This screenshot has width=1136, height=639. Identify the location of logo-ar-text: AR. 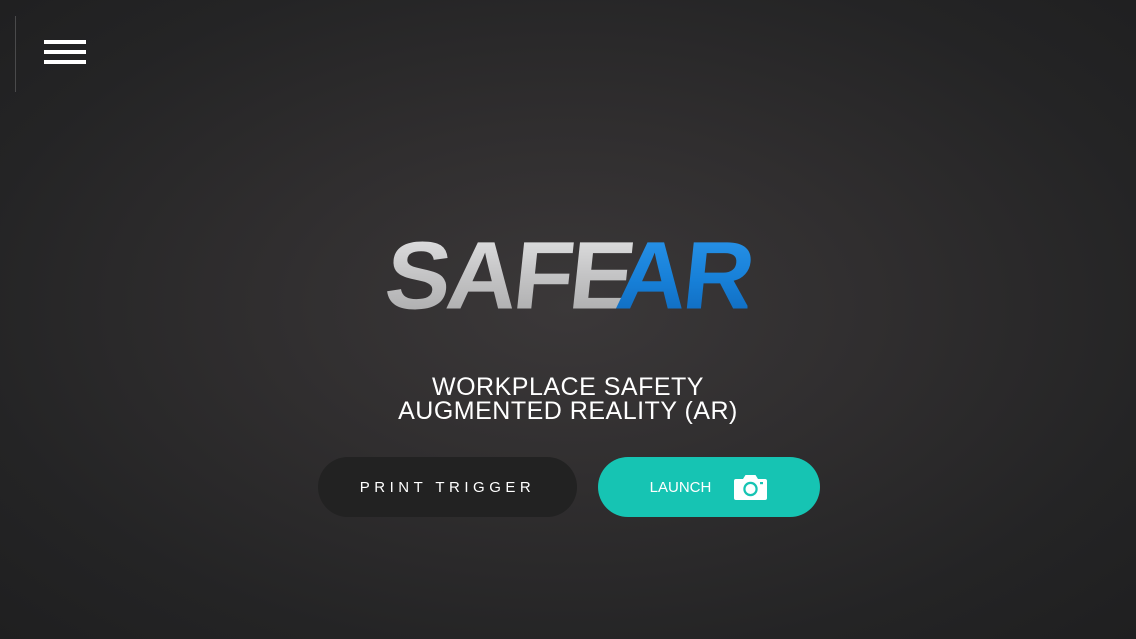
(684, 275).